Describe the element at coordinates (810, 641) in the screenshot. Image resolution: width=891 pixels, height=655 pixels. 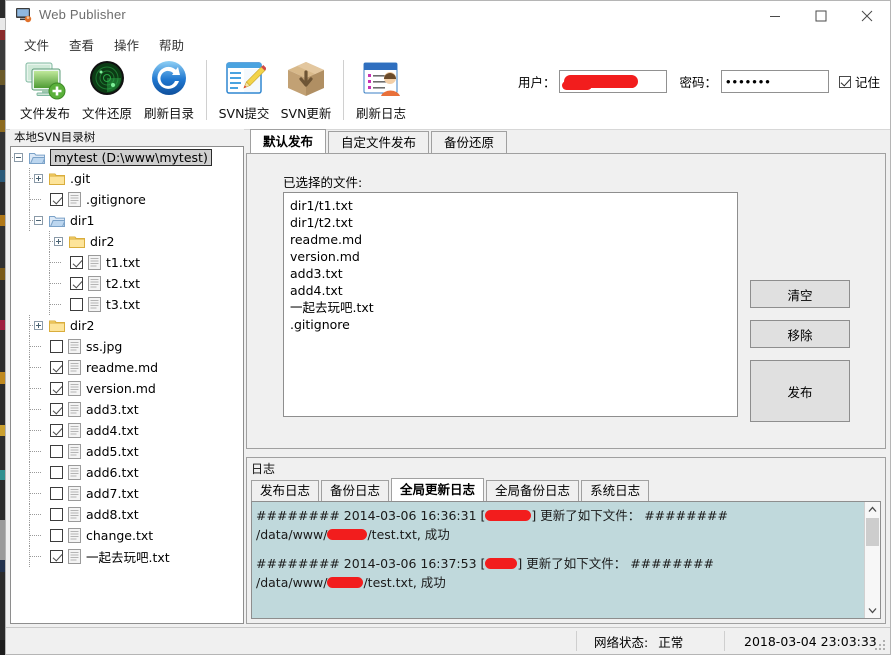
I see `status-datetime: 2018-03-04 23:03:33` at that location.